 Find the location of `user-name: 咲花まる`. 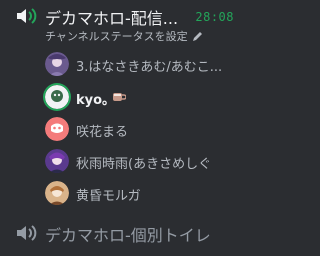

user-name: 咲花まる is located at coordinates (102, 132).